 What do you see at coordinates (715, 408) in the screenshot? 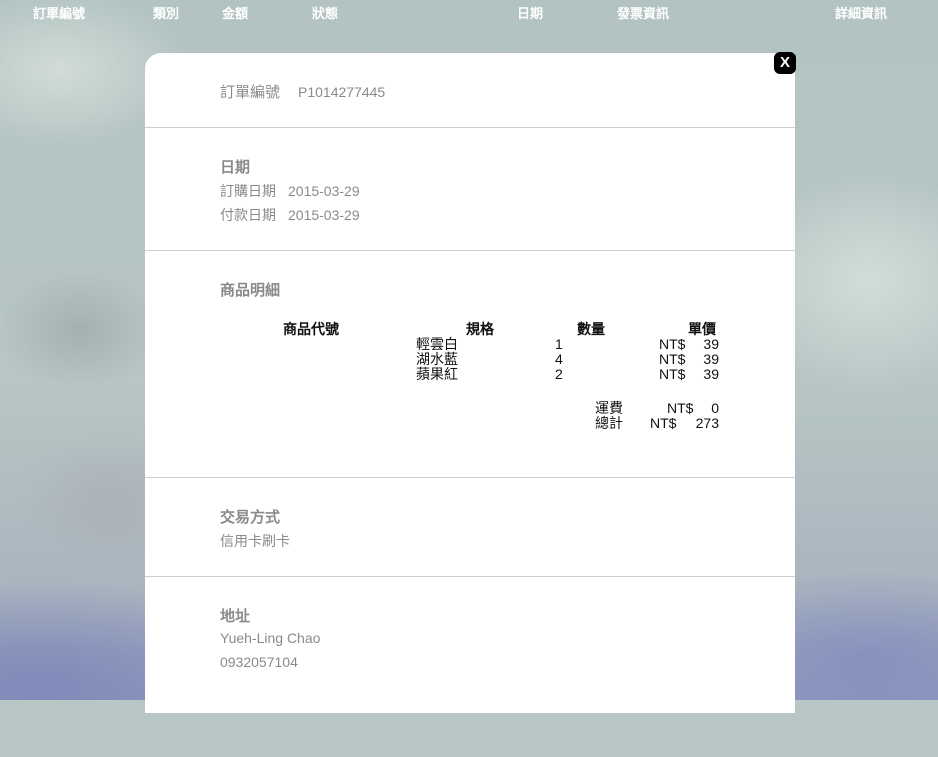
I see `shipping-value: 0` at bounding box center [715, 408].